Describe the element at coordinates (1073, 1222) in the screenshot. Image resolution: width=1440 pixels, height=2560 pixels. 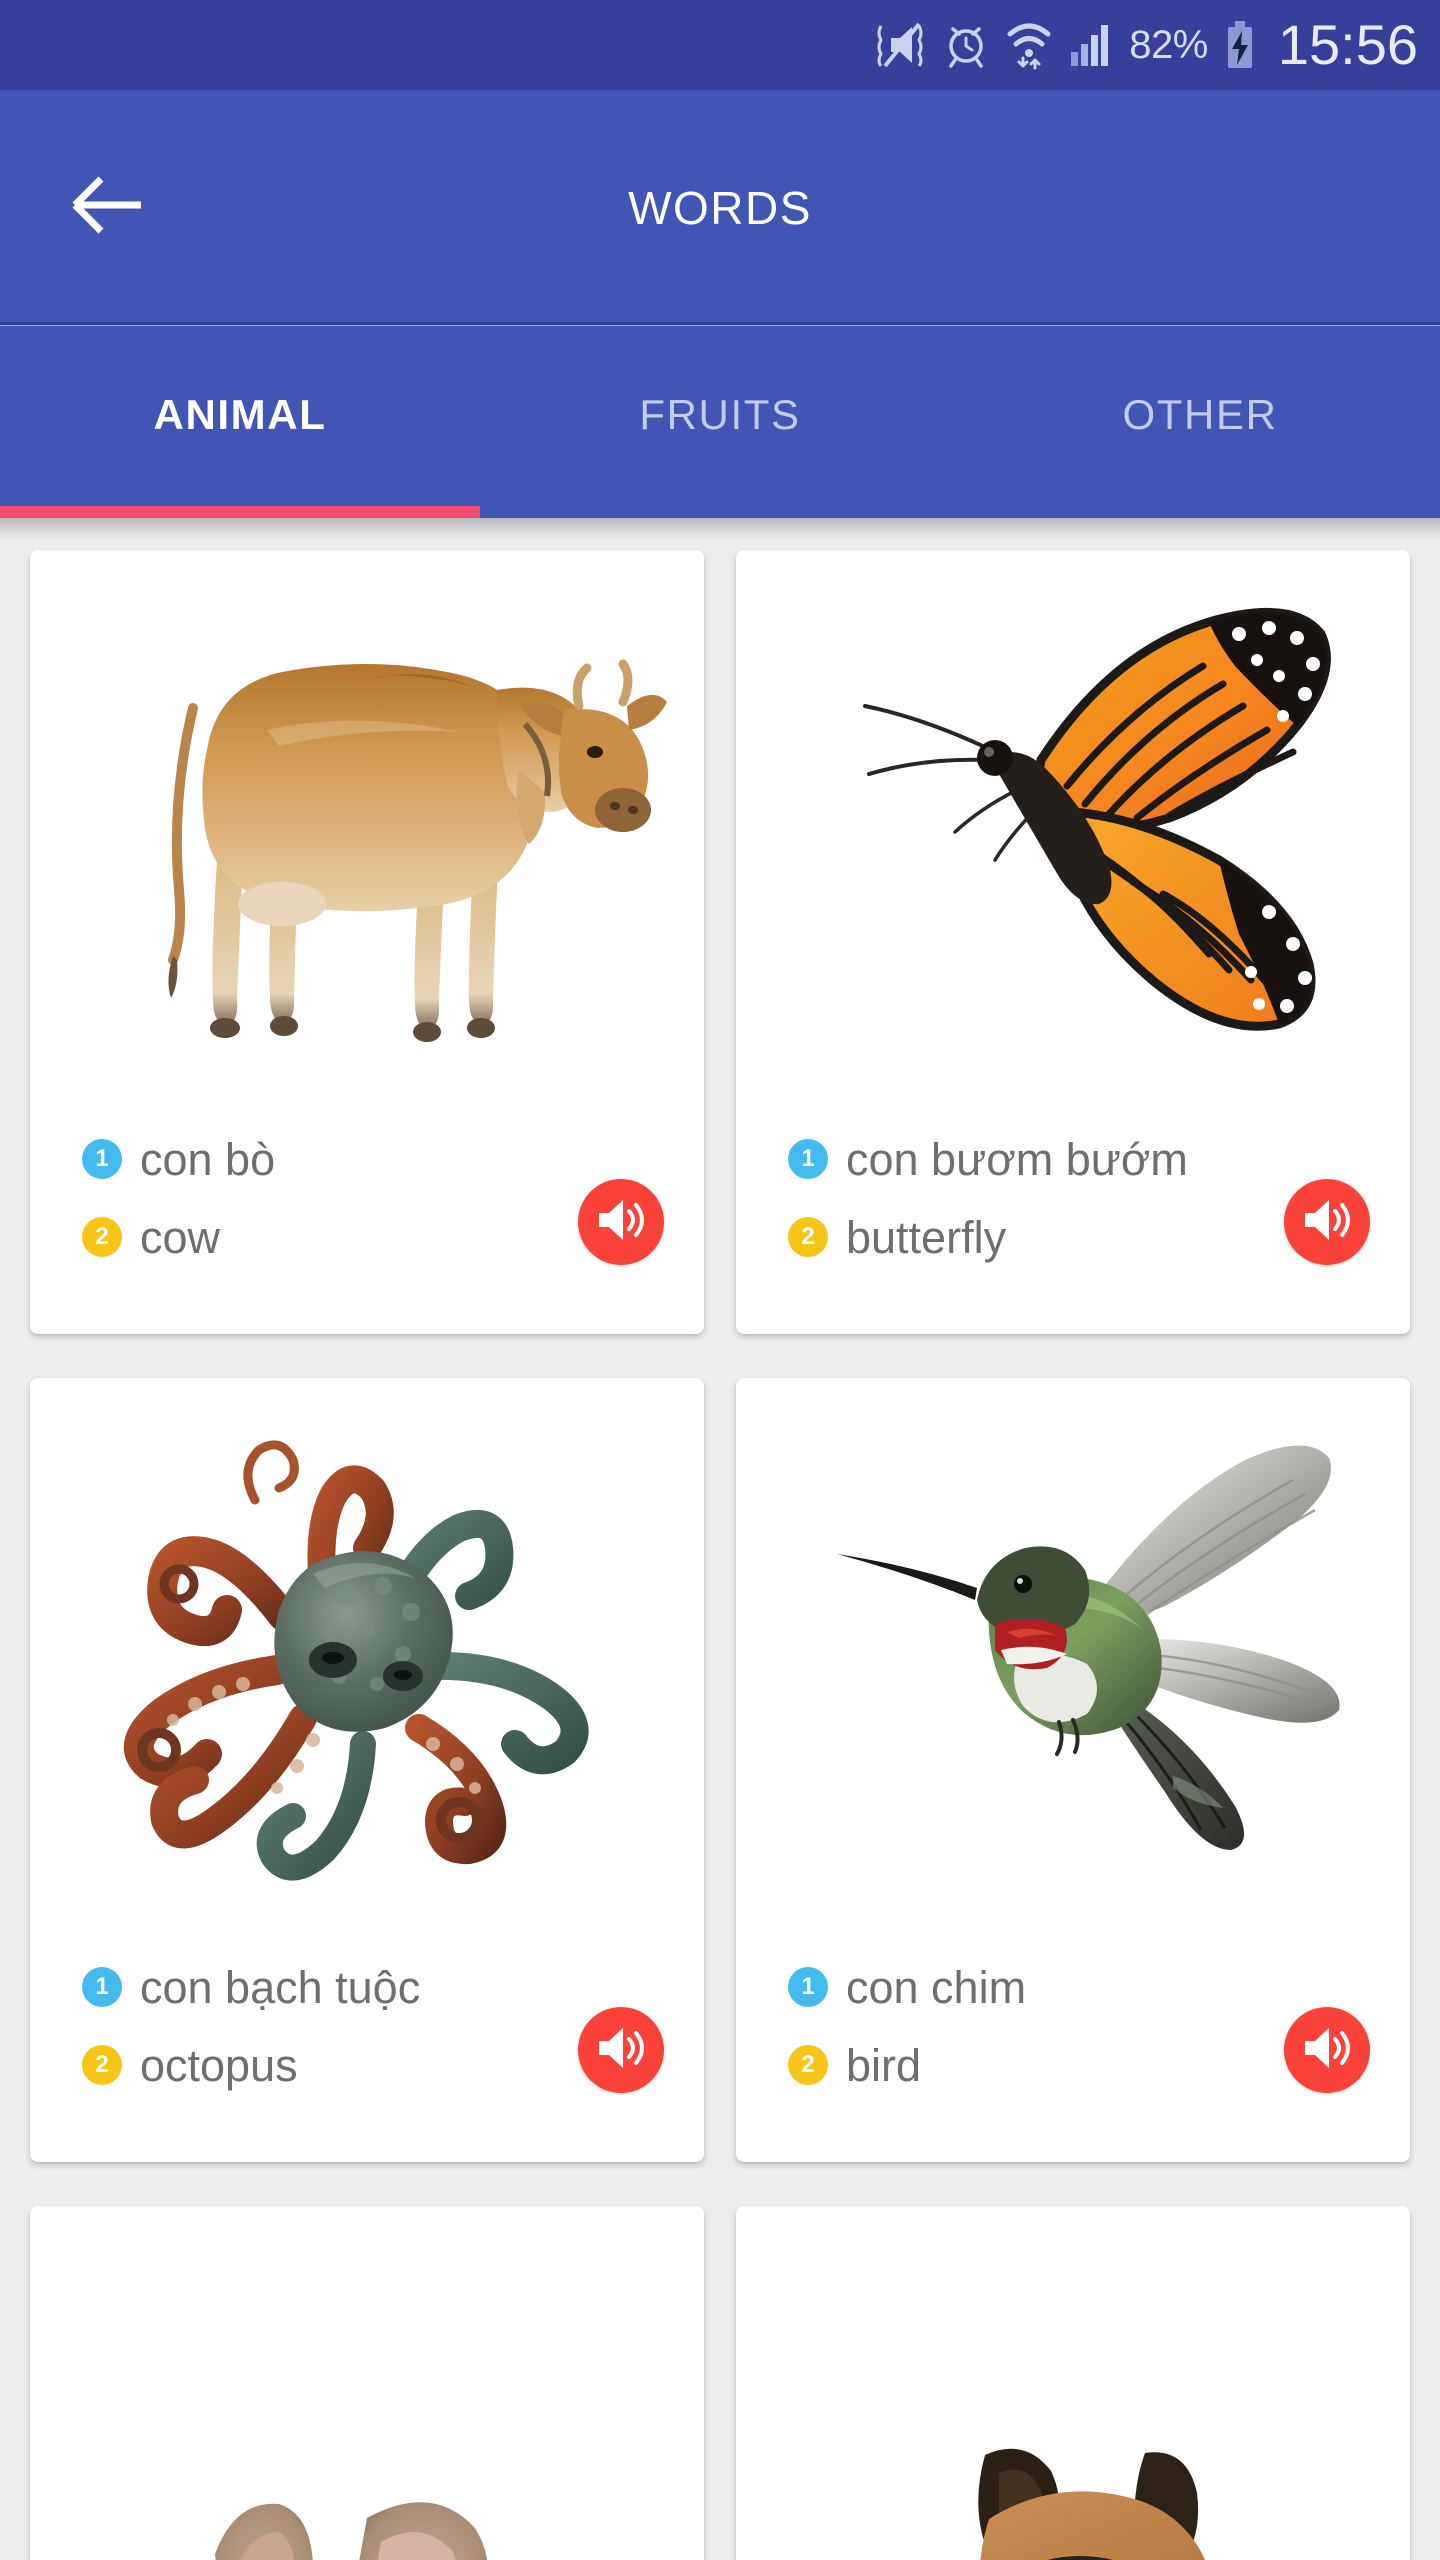
I see `card-body: 1 con bươm bướm 2 butterfly` at that location.